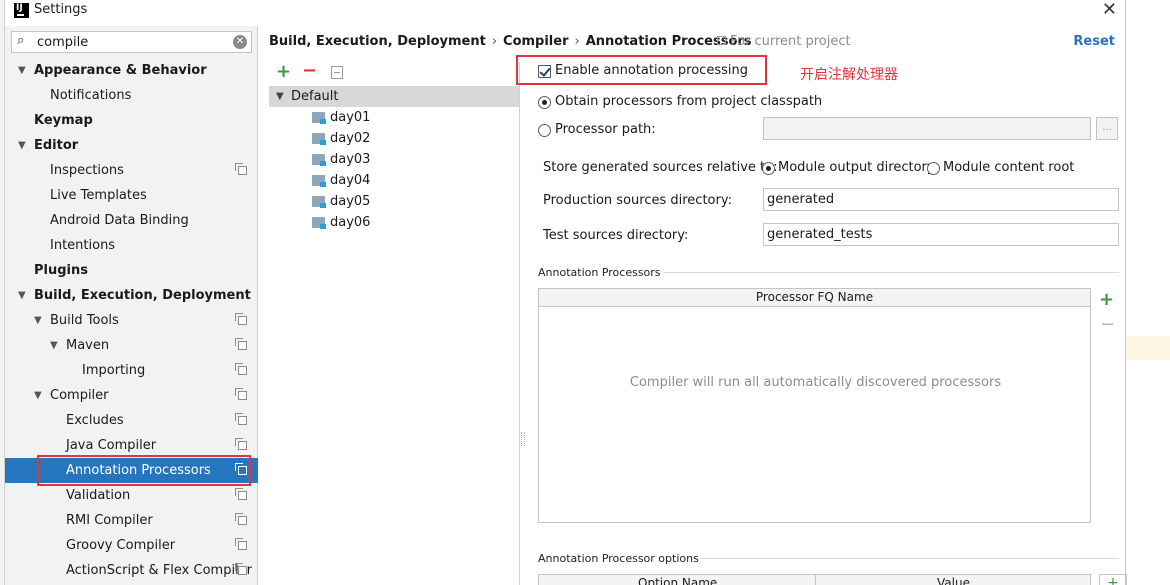  I want to click on options-table: Option Name Value, so click(814, 579).